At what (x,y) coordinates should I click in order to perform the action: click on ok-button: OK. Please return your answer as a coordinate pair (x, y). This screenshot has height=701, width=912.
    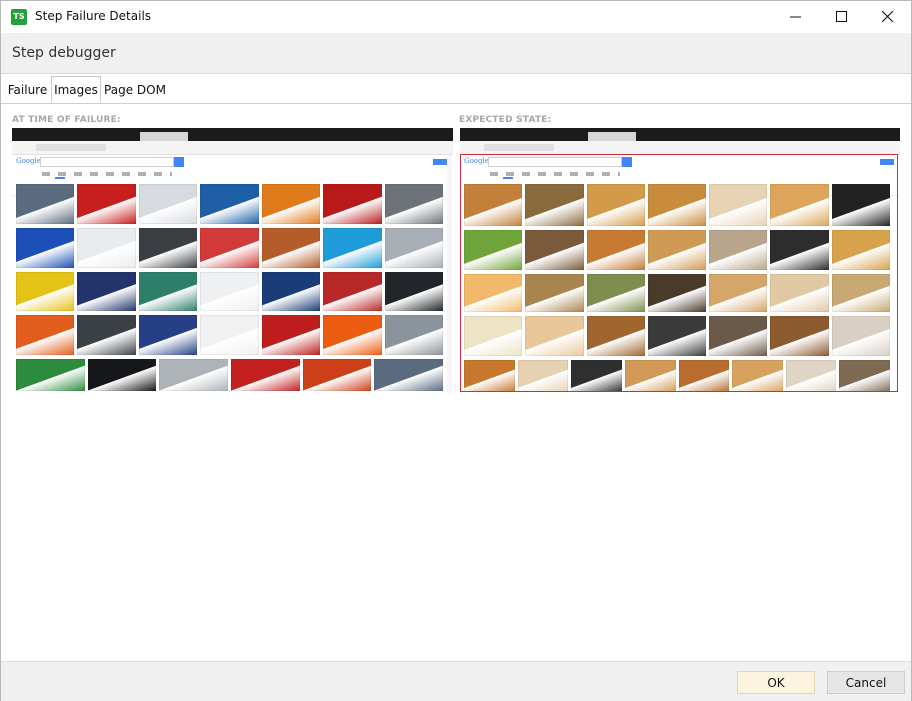
    Looking at the image, I should click on (776, 682).